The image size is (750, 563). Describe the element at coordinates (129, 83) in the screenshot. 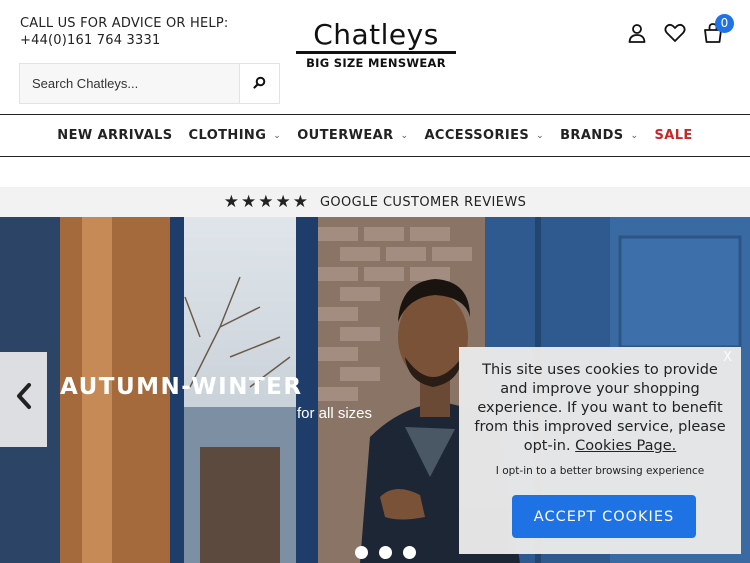

I see `search-input` at that location.